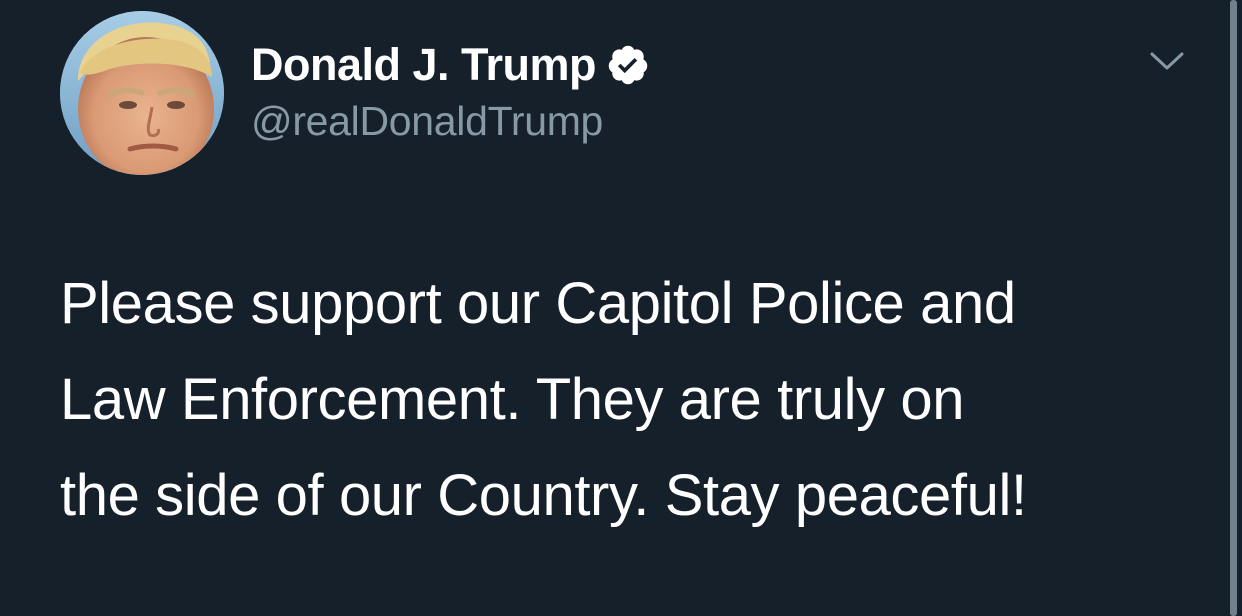 The height and width of the screenshot is (616, 1242). Describe the element at coordinates (538, 303) in the screenshot. I see `tweet-text-line: Please support our Capitol Police and` at that location.